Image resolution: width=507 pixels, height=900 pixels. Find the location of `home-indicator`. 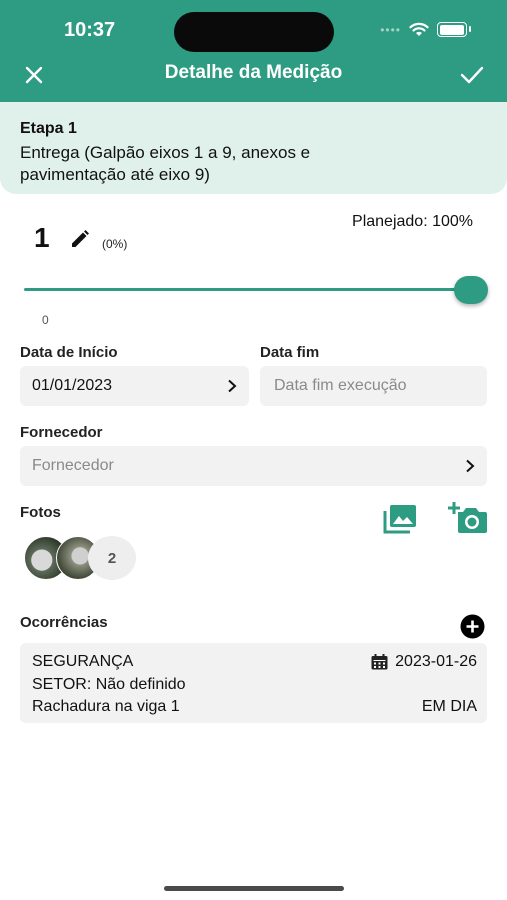

home-indicator is located at coordinates (254, 888).